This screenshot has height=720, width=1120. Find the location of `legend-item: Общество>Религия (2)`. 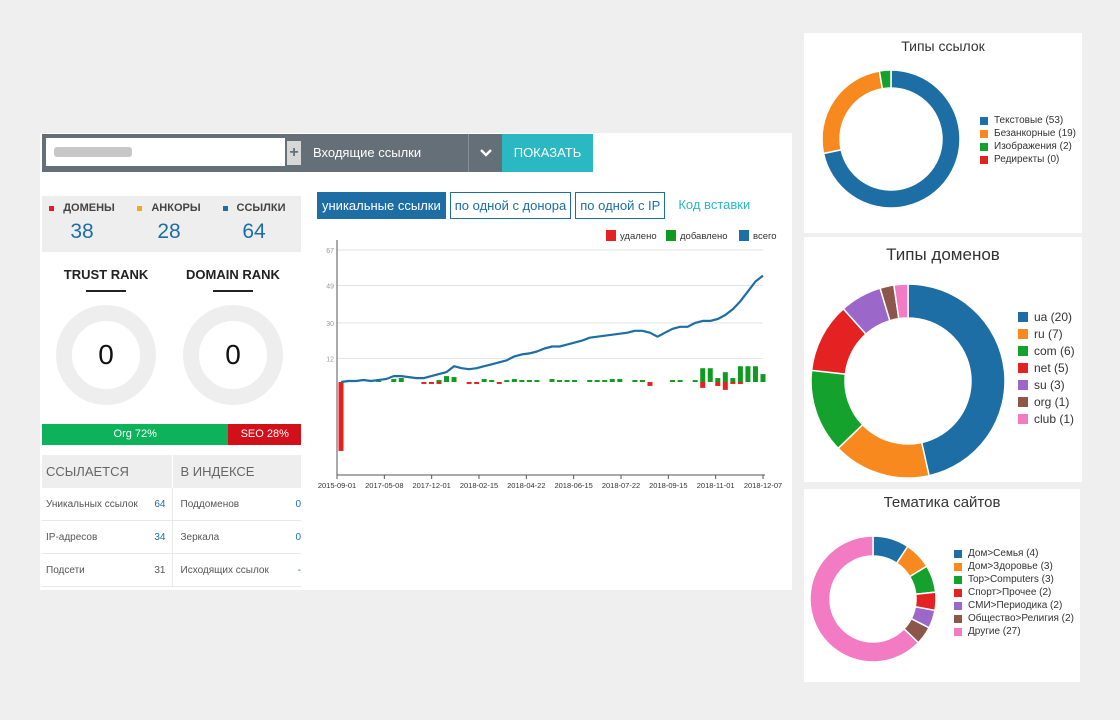

legend-item: Общество>Религия (2) is located at coordinates (1014, 618).